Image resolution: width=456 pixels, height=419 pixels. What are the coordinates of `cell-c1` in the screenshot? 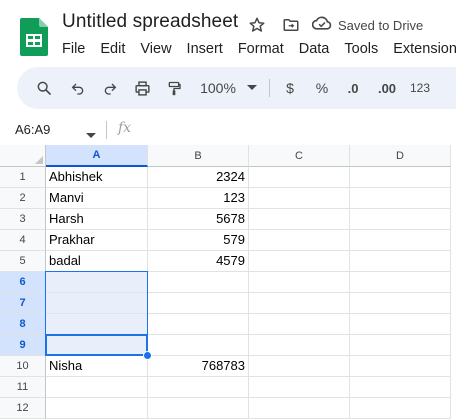 It's located at (299, 177).